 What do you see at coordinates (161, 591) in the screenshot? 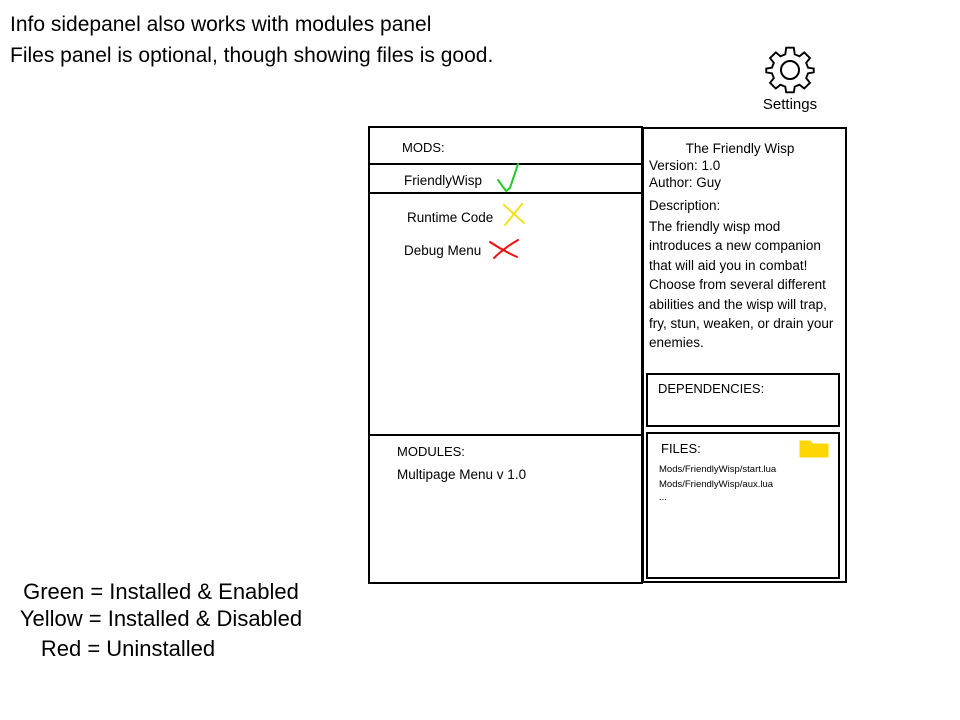
I see `legend-green: Green = Installed & Enabled` at bounding box center [161, 591].